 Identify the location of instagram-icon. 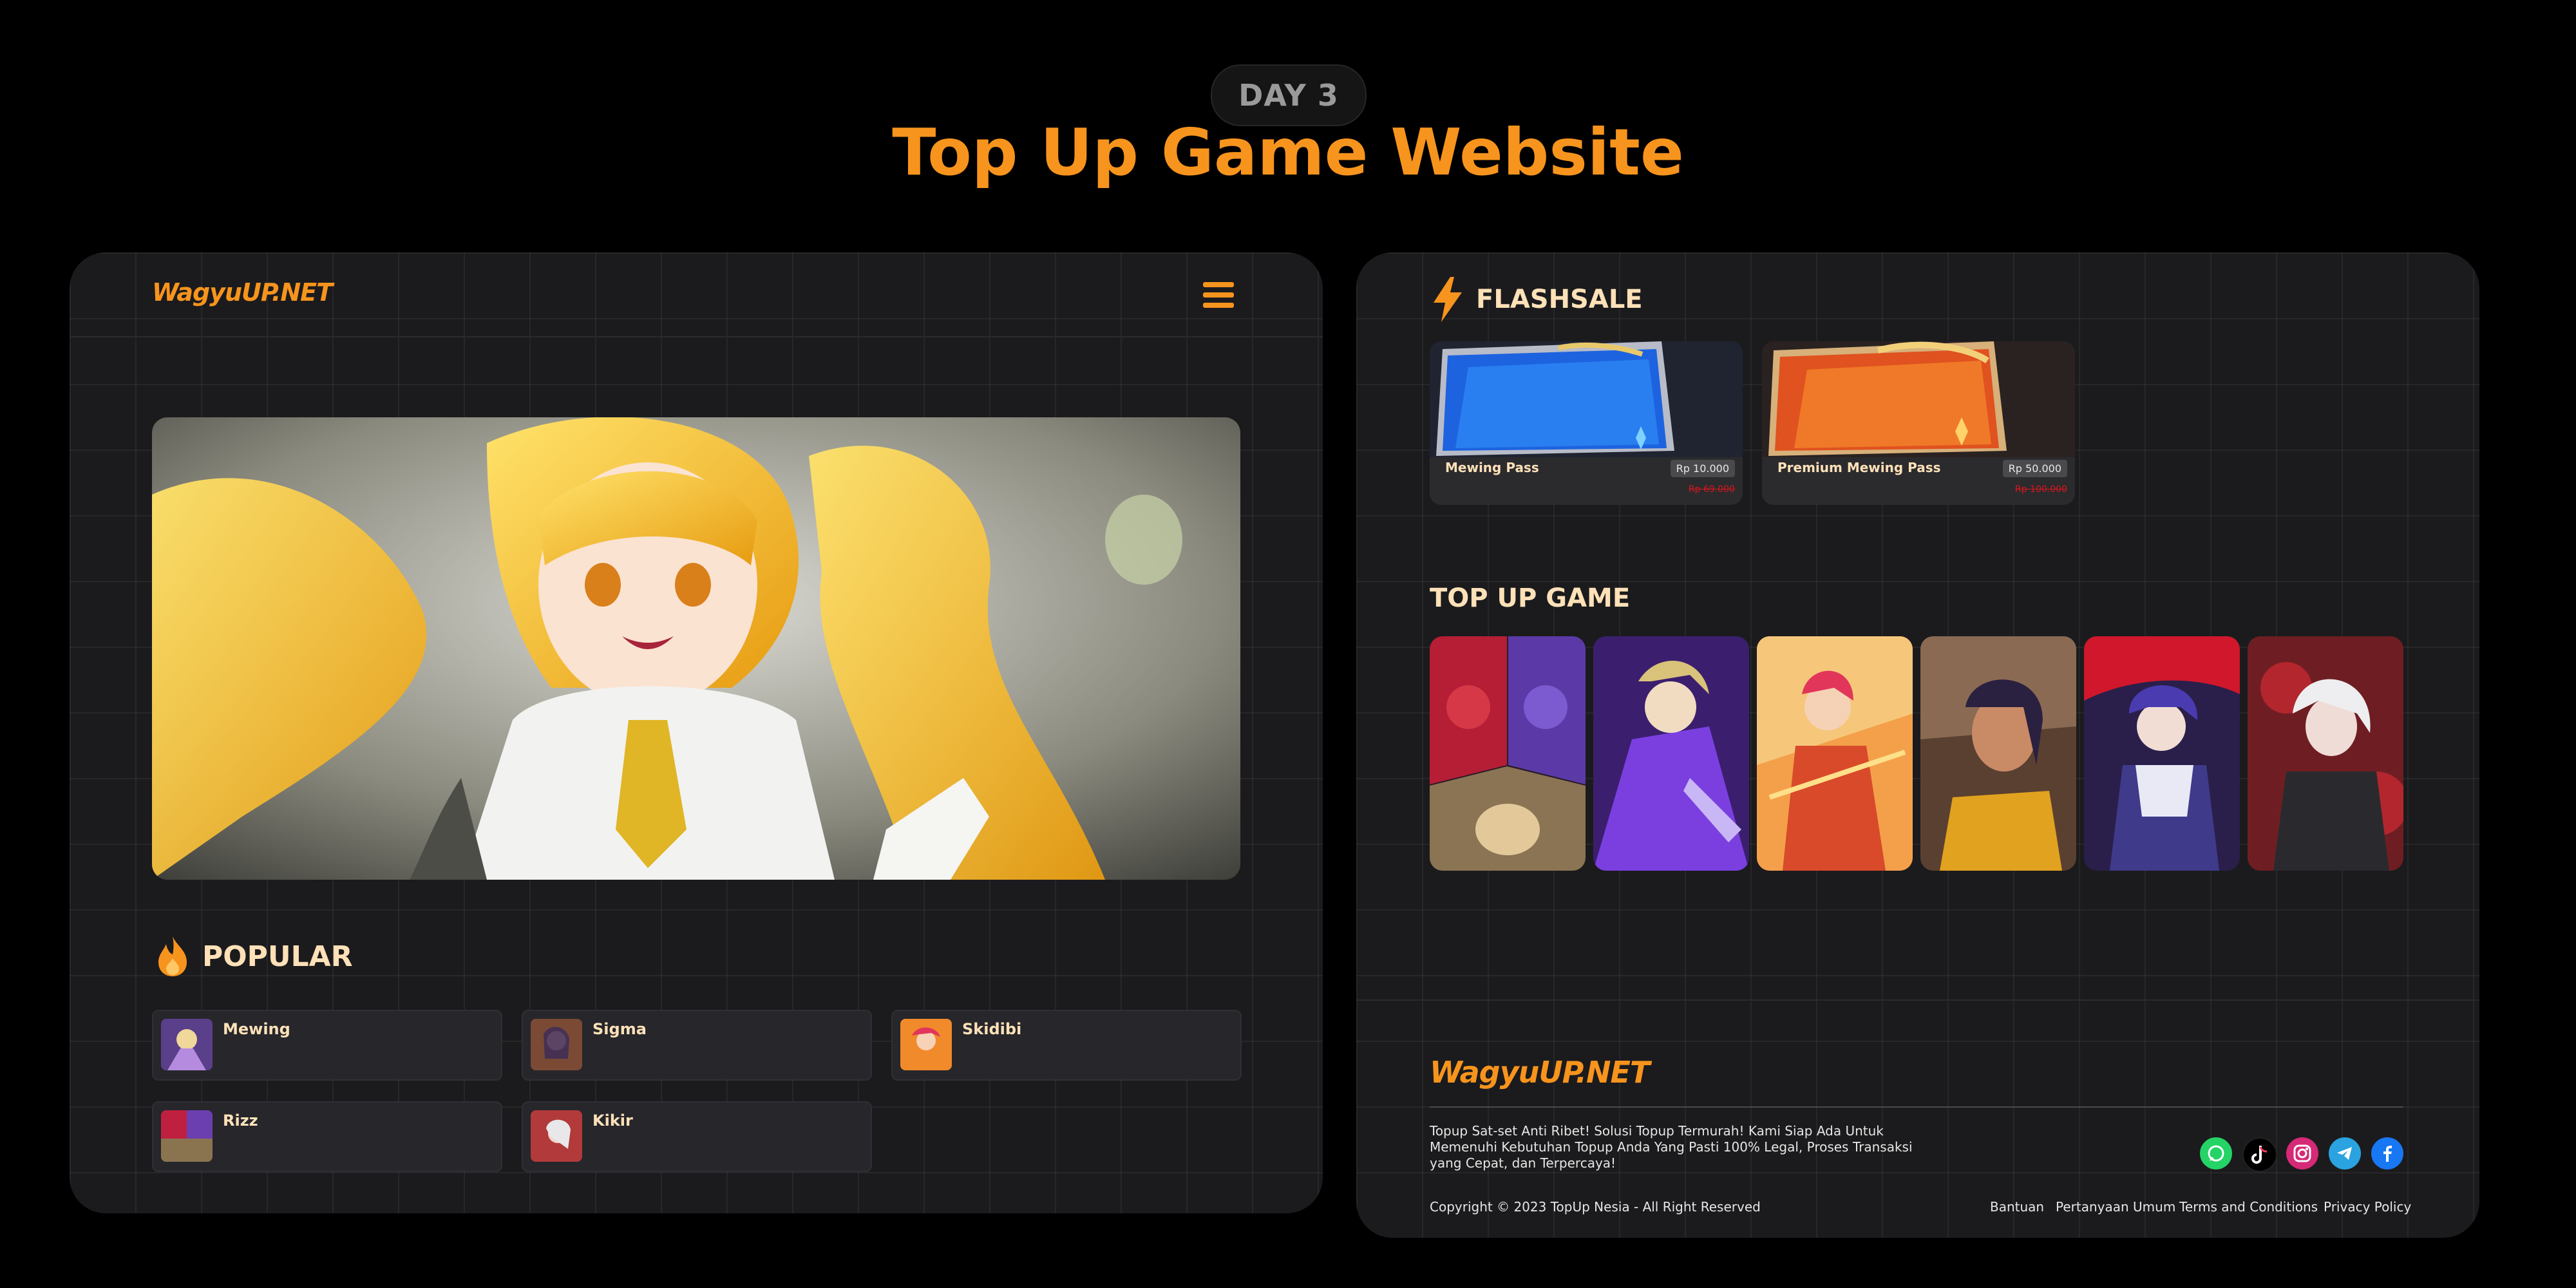
(2302, 1154).